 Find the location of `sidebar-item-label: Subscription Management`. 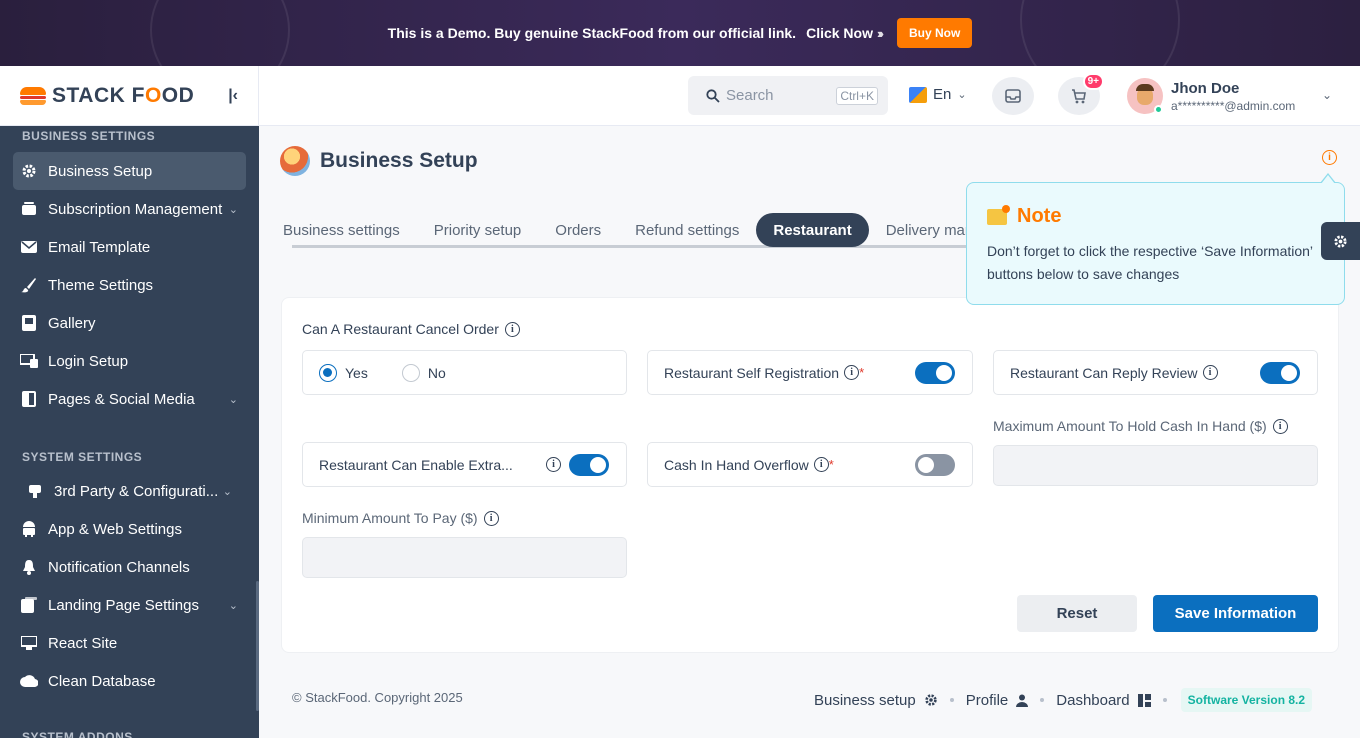

sidebar-item-label: Subscription Management is located at coordinates (135, 209).